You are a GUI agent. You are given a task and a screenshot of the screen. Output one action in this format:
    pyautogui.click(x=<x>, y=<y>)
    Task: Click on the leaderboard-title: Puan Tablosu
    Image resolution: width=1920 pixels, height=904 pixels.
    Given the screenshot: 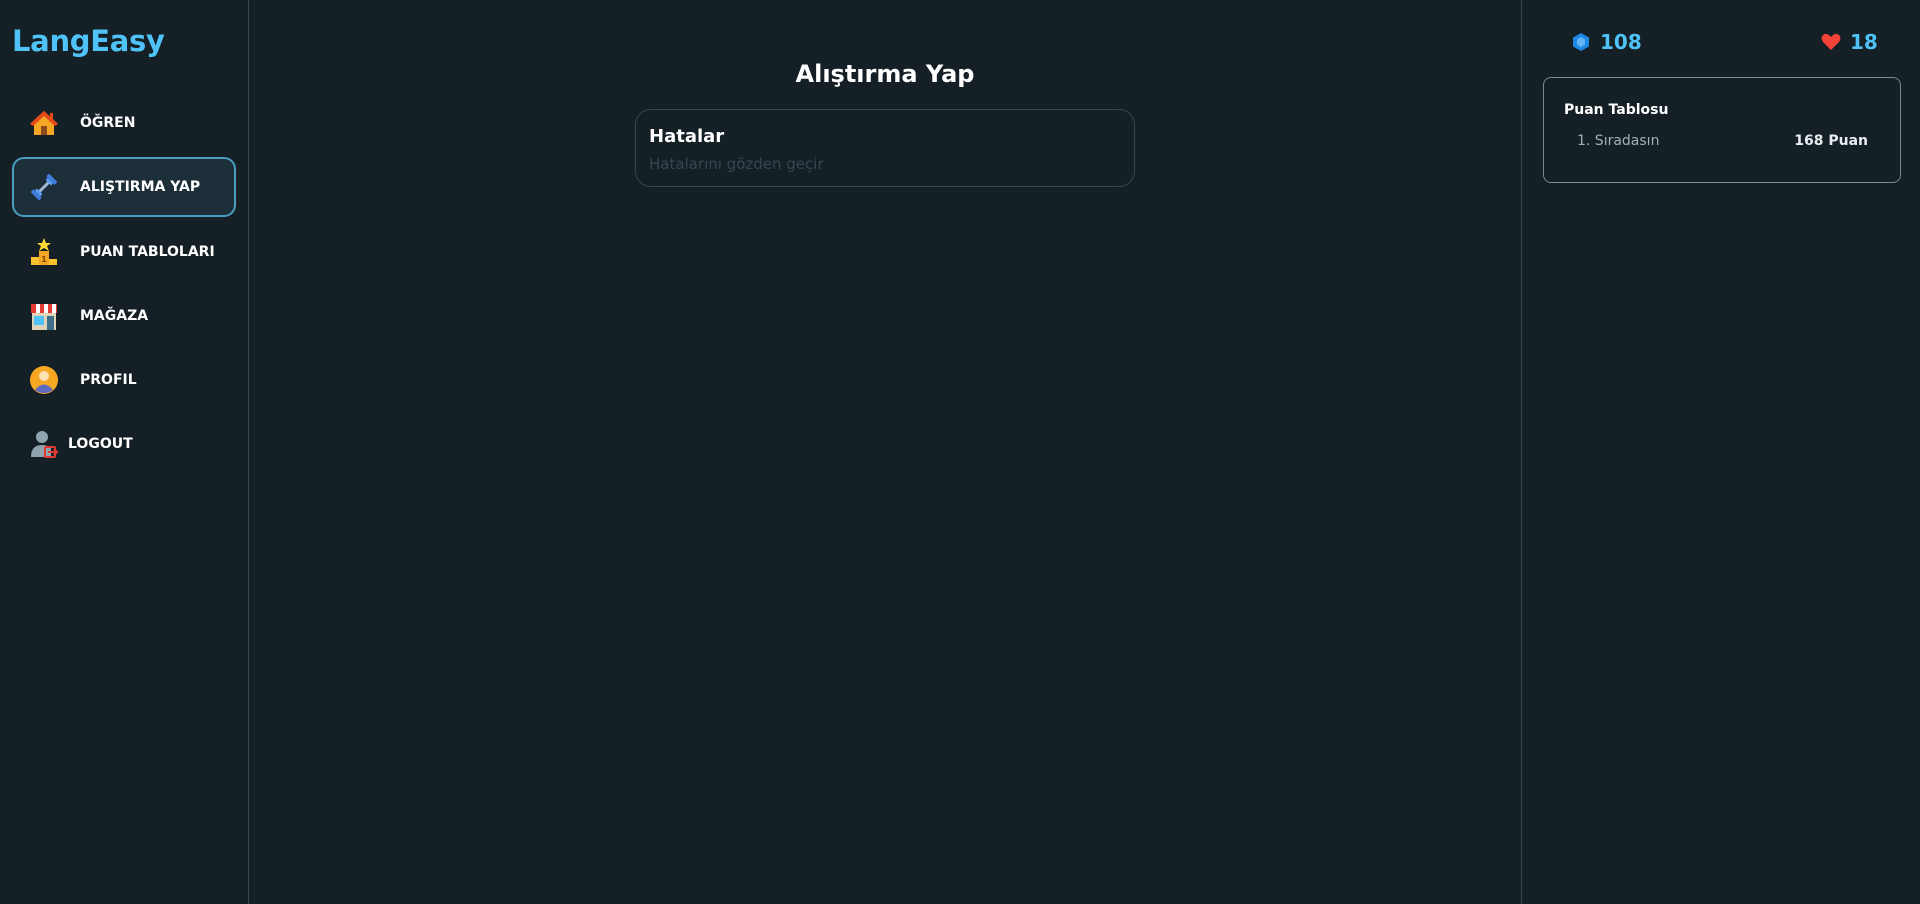 What is the action you would take?
    pyautogui.click(x=1616, y=110)
    